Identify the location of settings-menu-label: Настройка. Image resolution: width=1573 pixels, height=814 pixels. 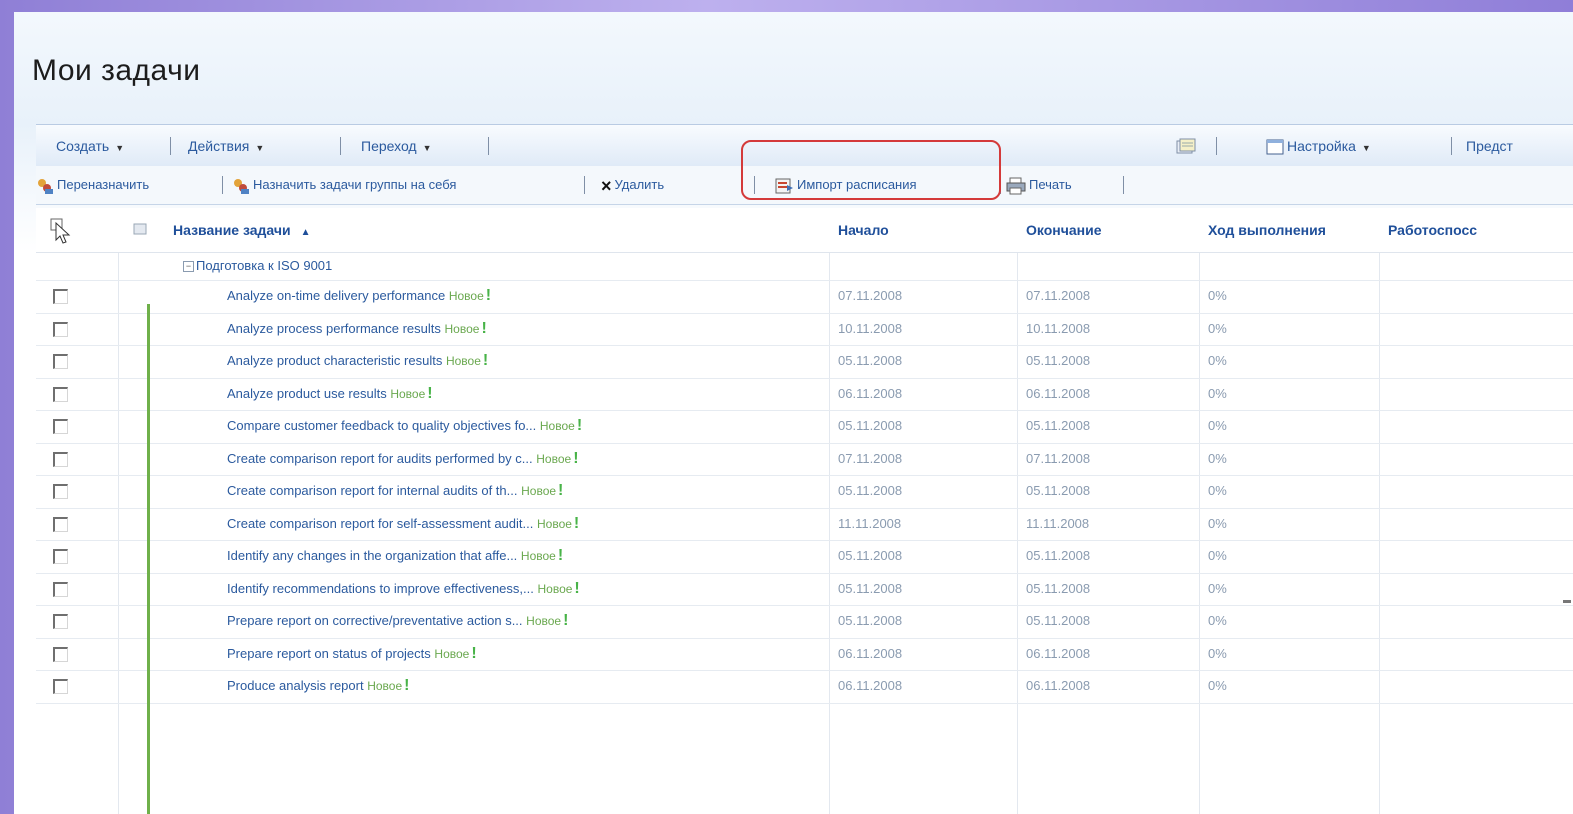
(1321, 146).